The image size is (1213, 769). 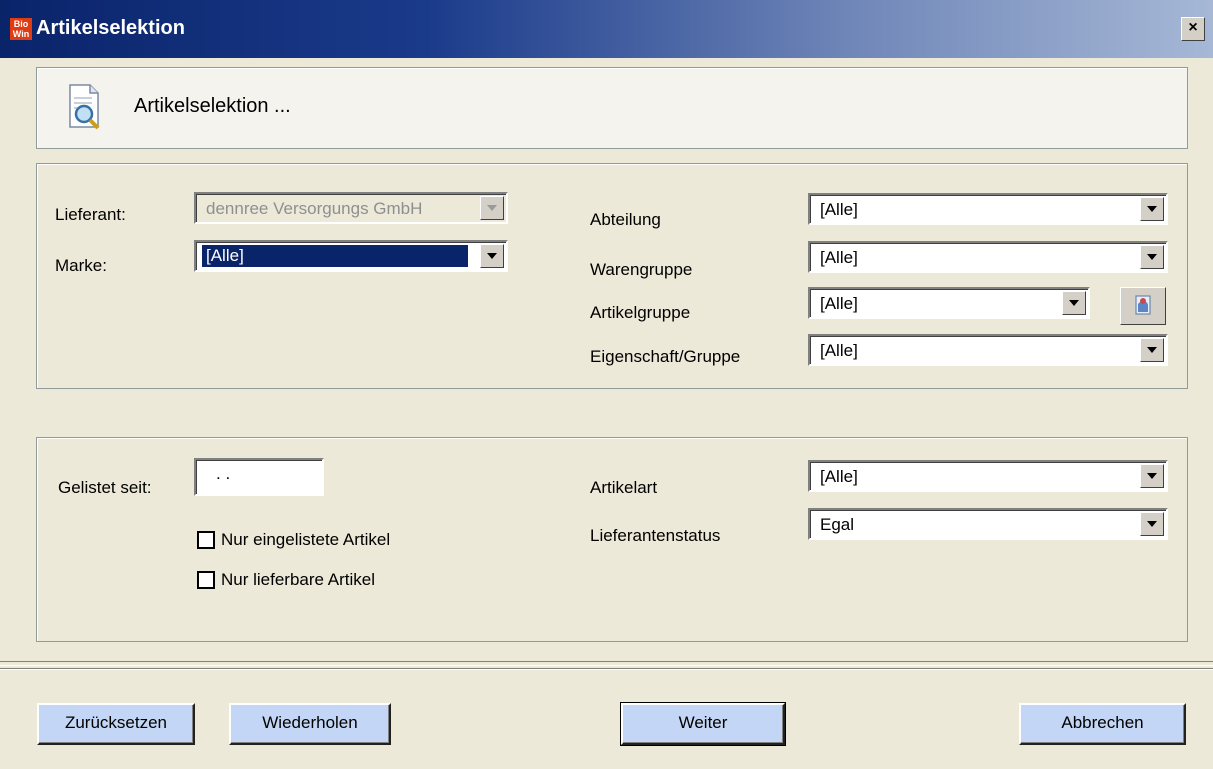 I want to click on eigenschaft-combo: [Alle], so click(x=988, y=350).